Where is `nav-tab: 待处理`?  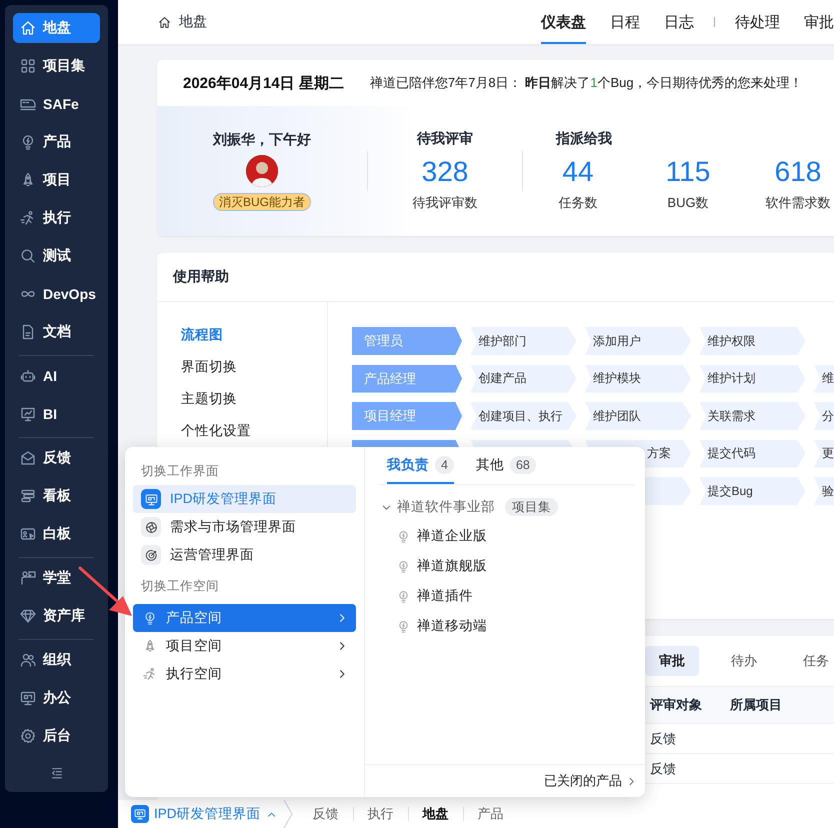
nav-tab: 待处理 is located at coordinates (757, 22).